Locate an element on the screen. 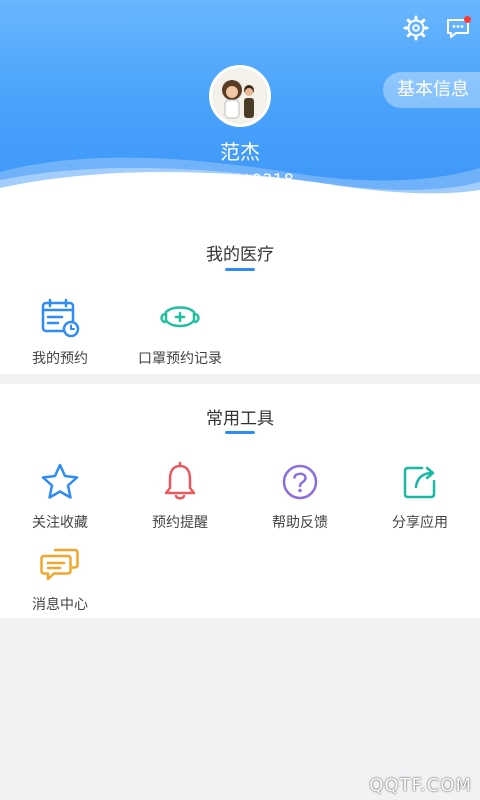 This screenshot has width=480, height=800. share-app-item: 分享应用 is located at coordinates (420, 496).